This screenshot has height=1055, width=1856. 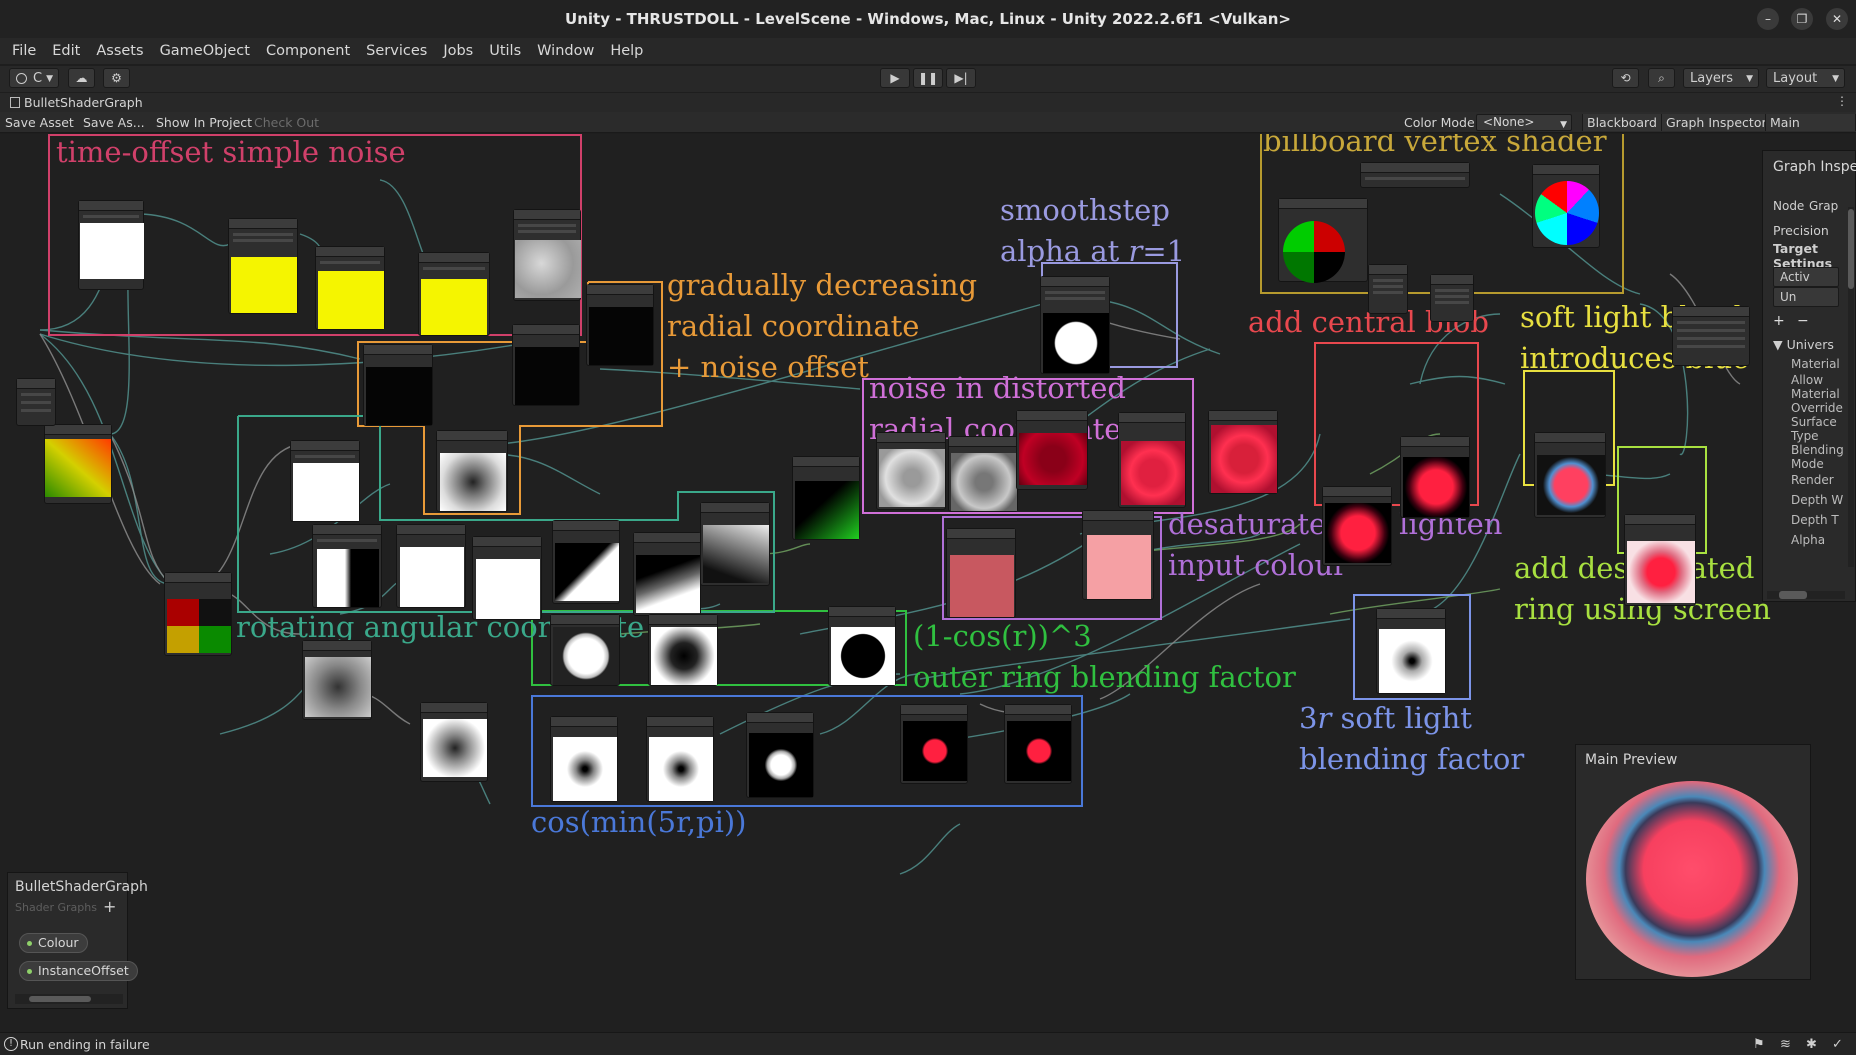 I want to click on menu-jobs: Jobs, so click(x=458, y=51).